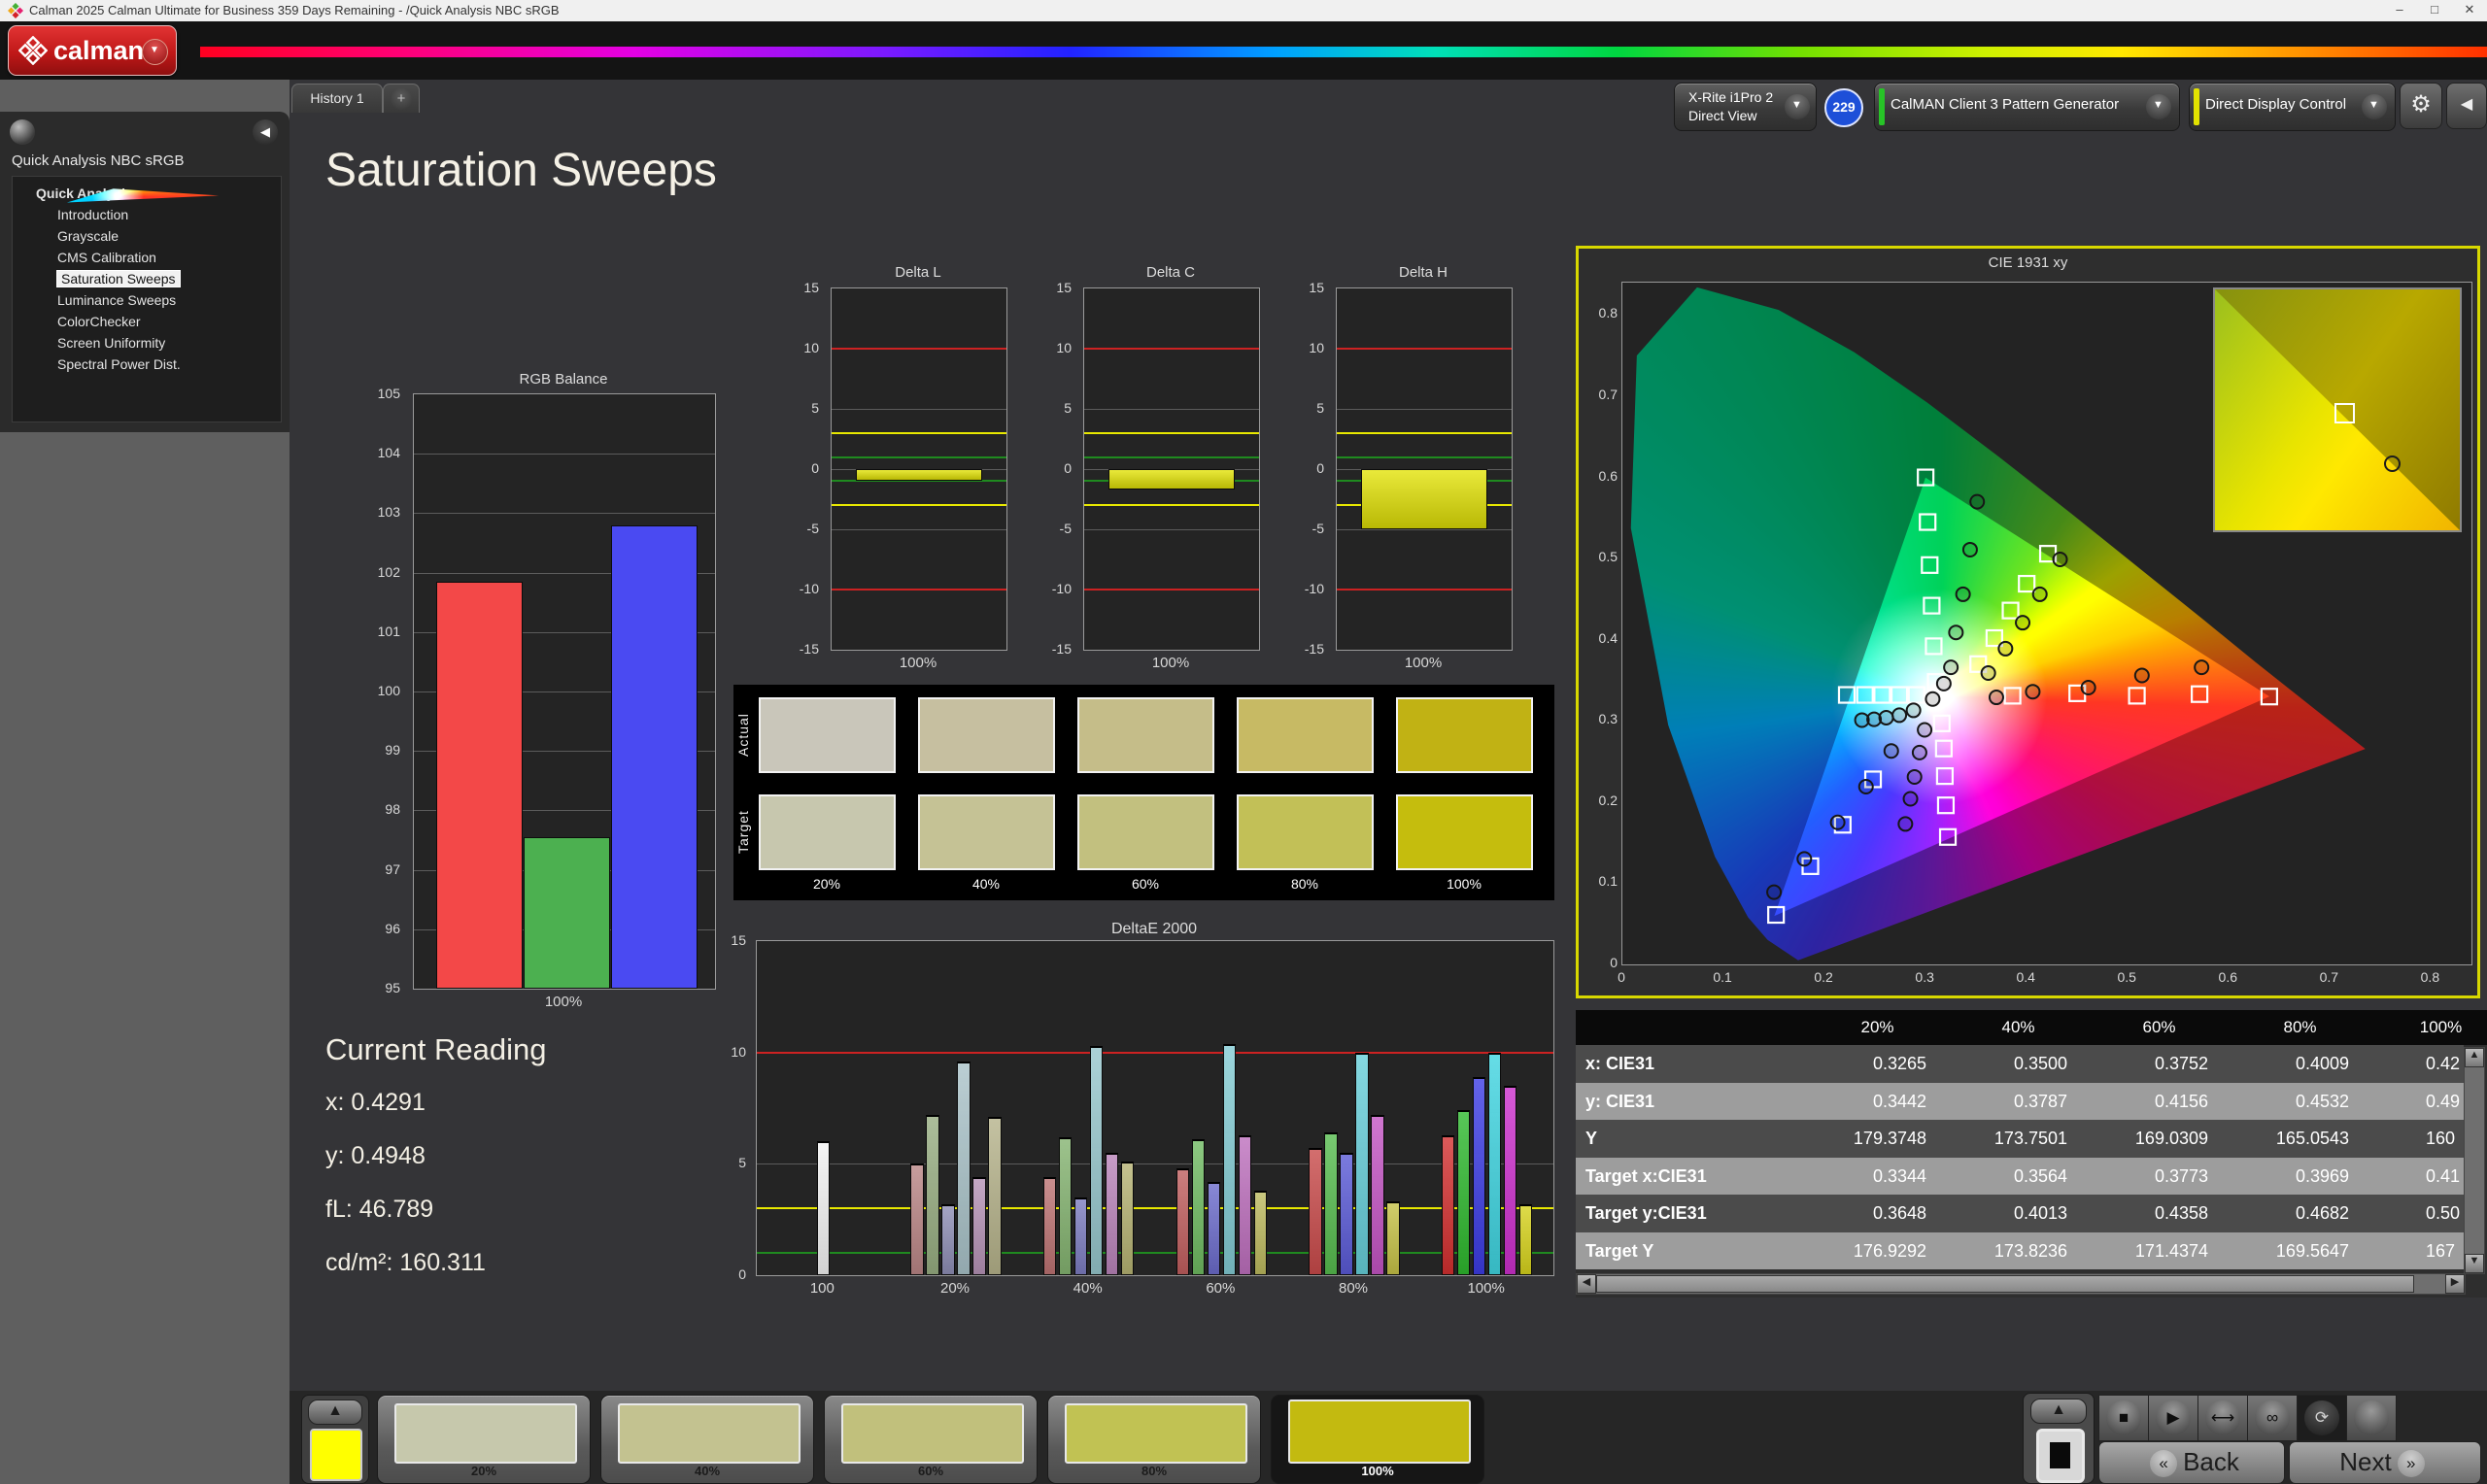 The height and width of the screenshot is (1484, 2487). I want to click on swatch-target-80%, so click(1305, 832).